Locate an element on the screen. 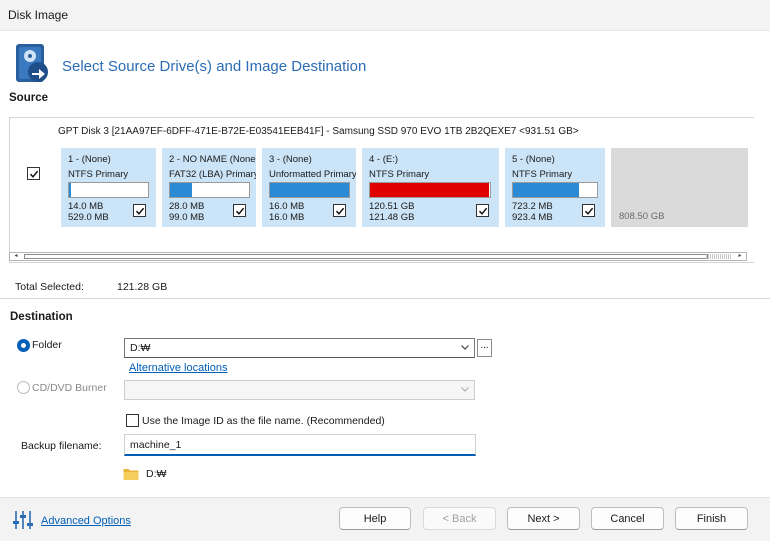 The image size is (770, 541). back-button: < Back is located at coordinates (459, 518).